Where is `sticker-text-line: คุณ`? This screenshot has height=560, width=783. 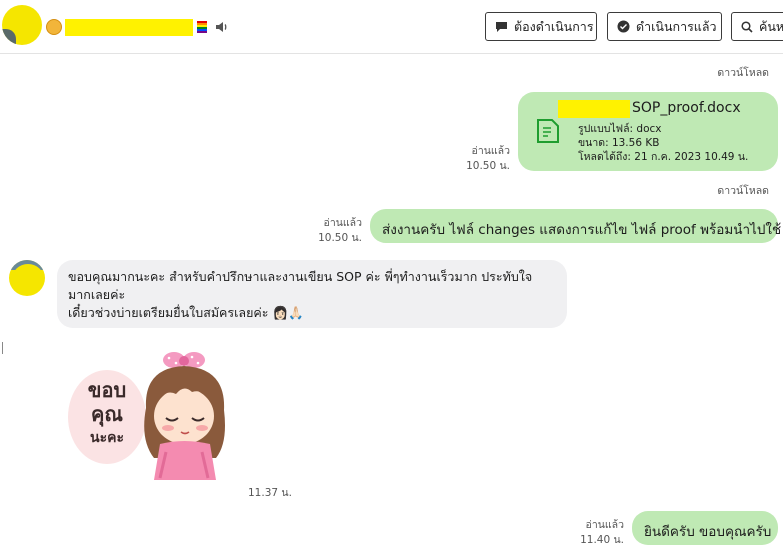
sticker-text-line: คุณ is located at coordinates (107, 414).